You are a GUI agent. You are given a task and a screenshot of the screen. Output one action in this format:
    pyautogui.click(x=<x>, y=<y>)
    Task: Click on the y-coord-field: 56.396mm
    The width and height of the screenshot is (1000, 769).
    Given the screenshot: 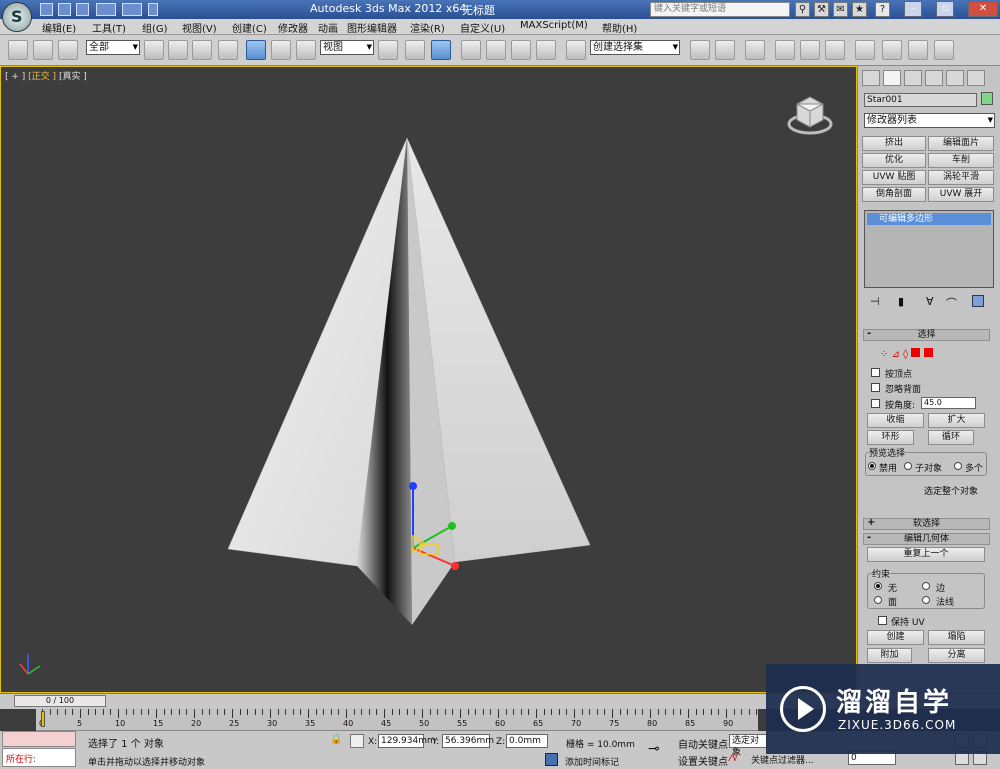 What is the action you would take?
    pyautogui.click(x=468, y=741)
    